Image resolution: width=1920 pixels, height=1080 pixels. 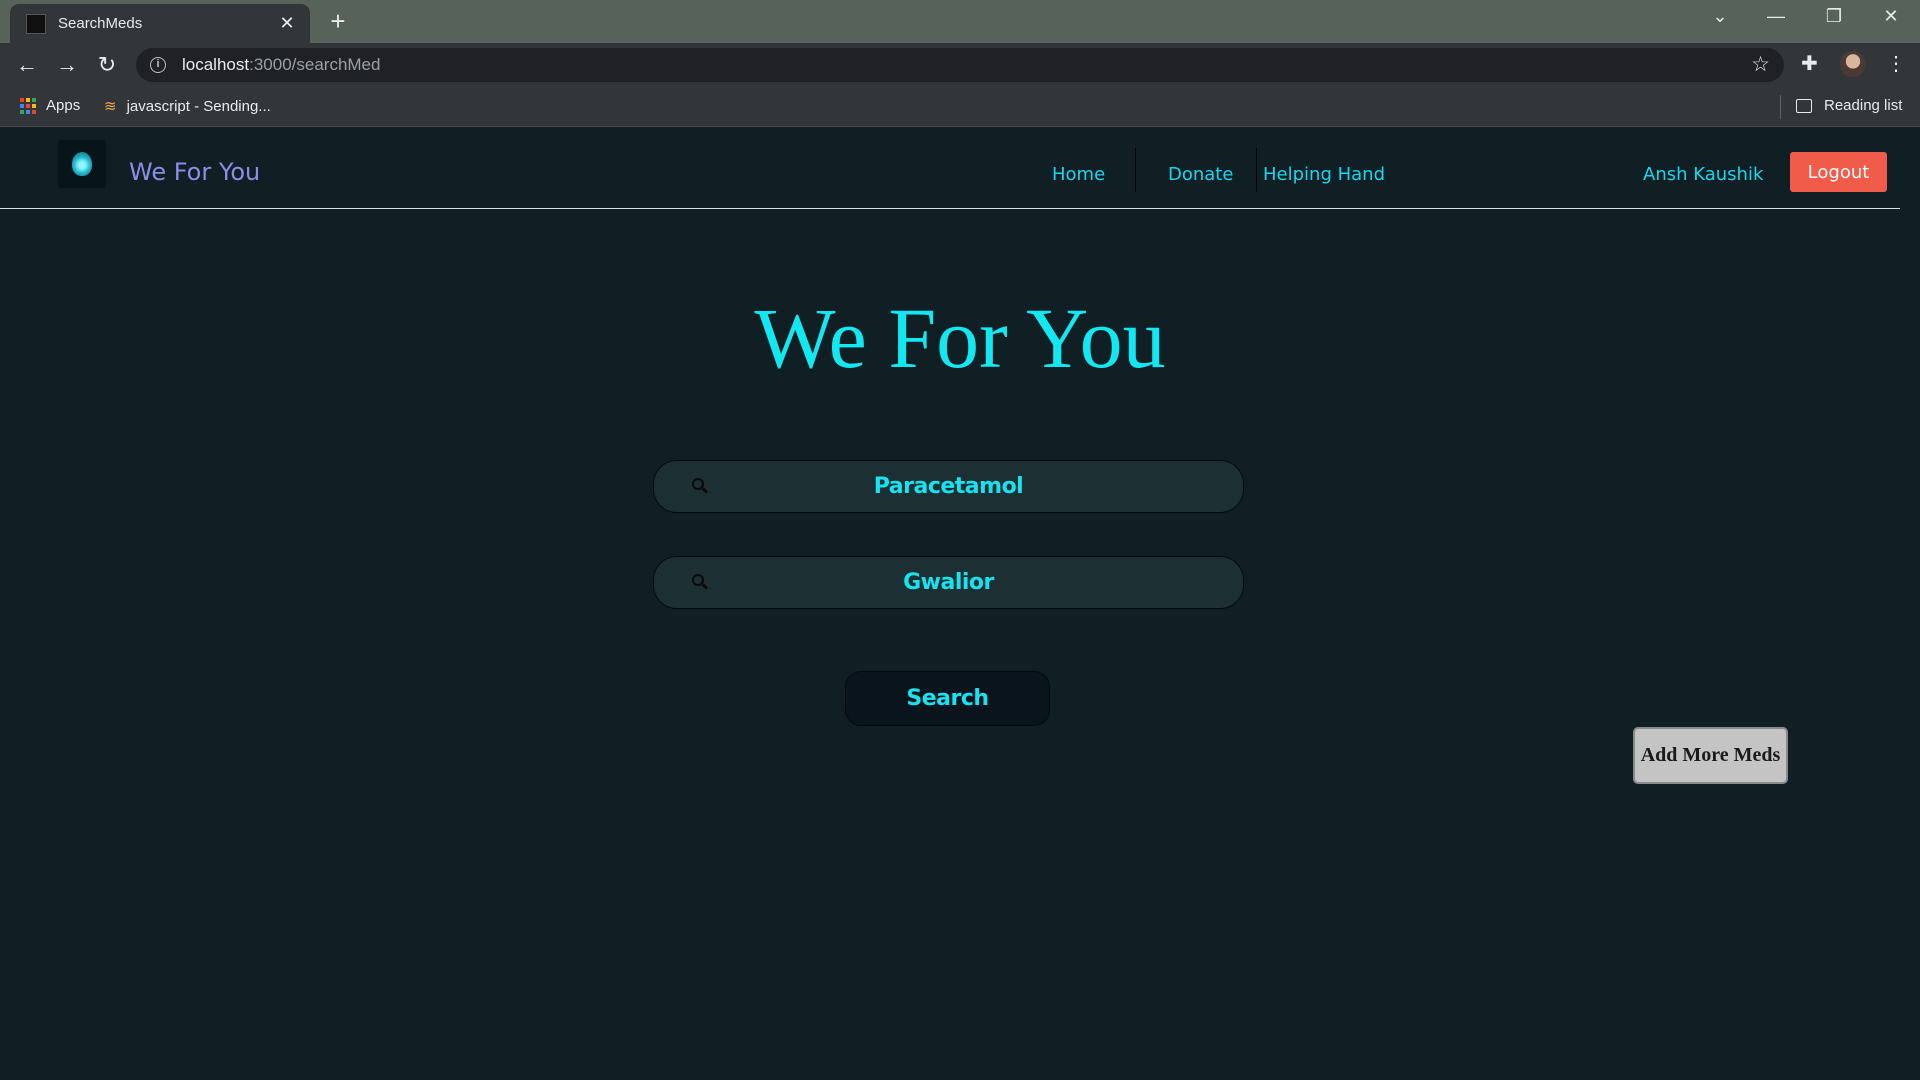 I want to click on url-host: localhost, so click(x=216, y=64).